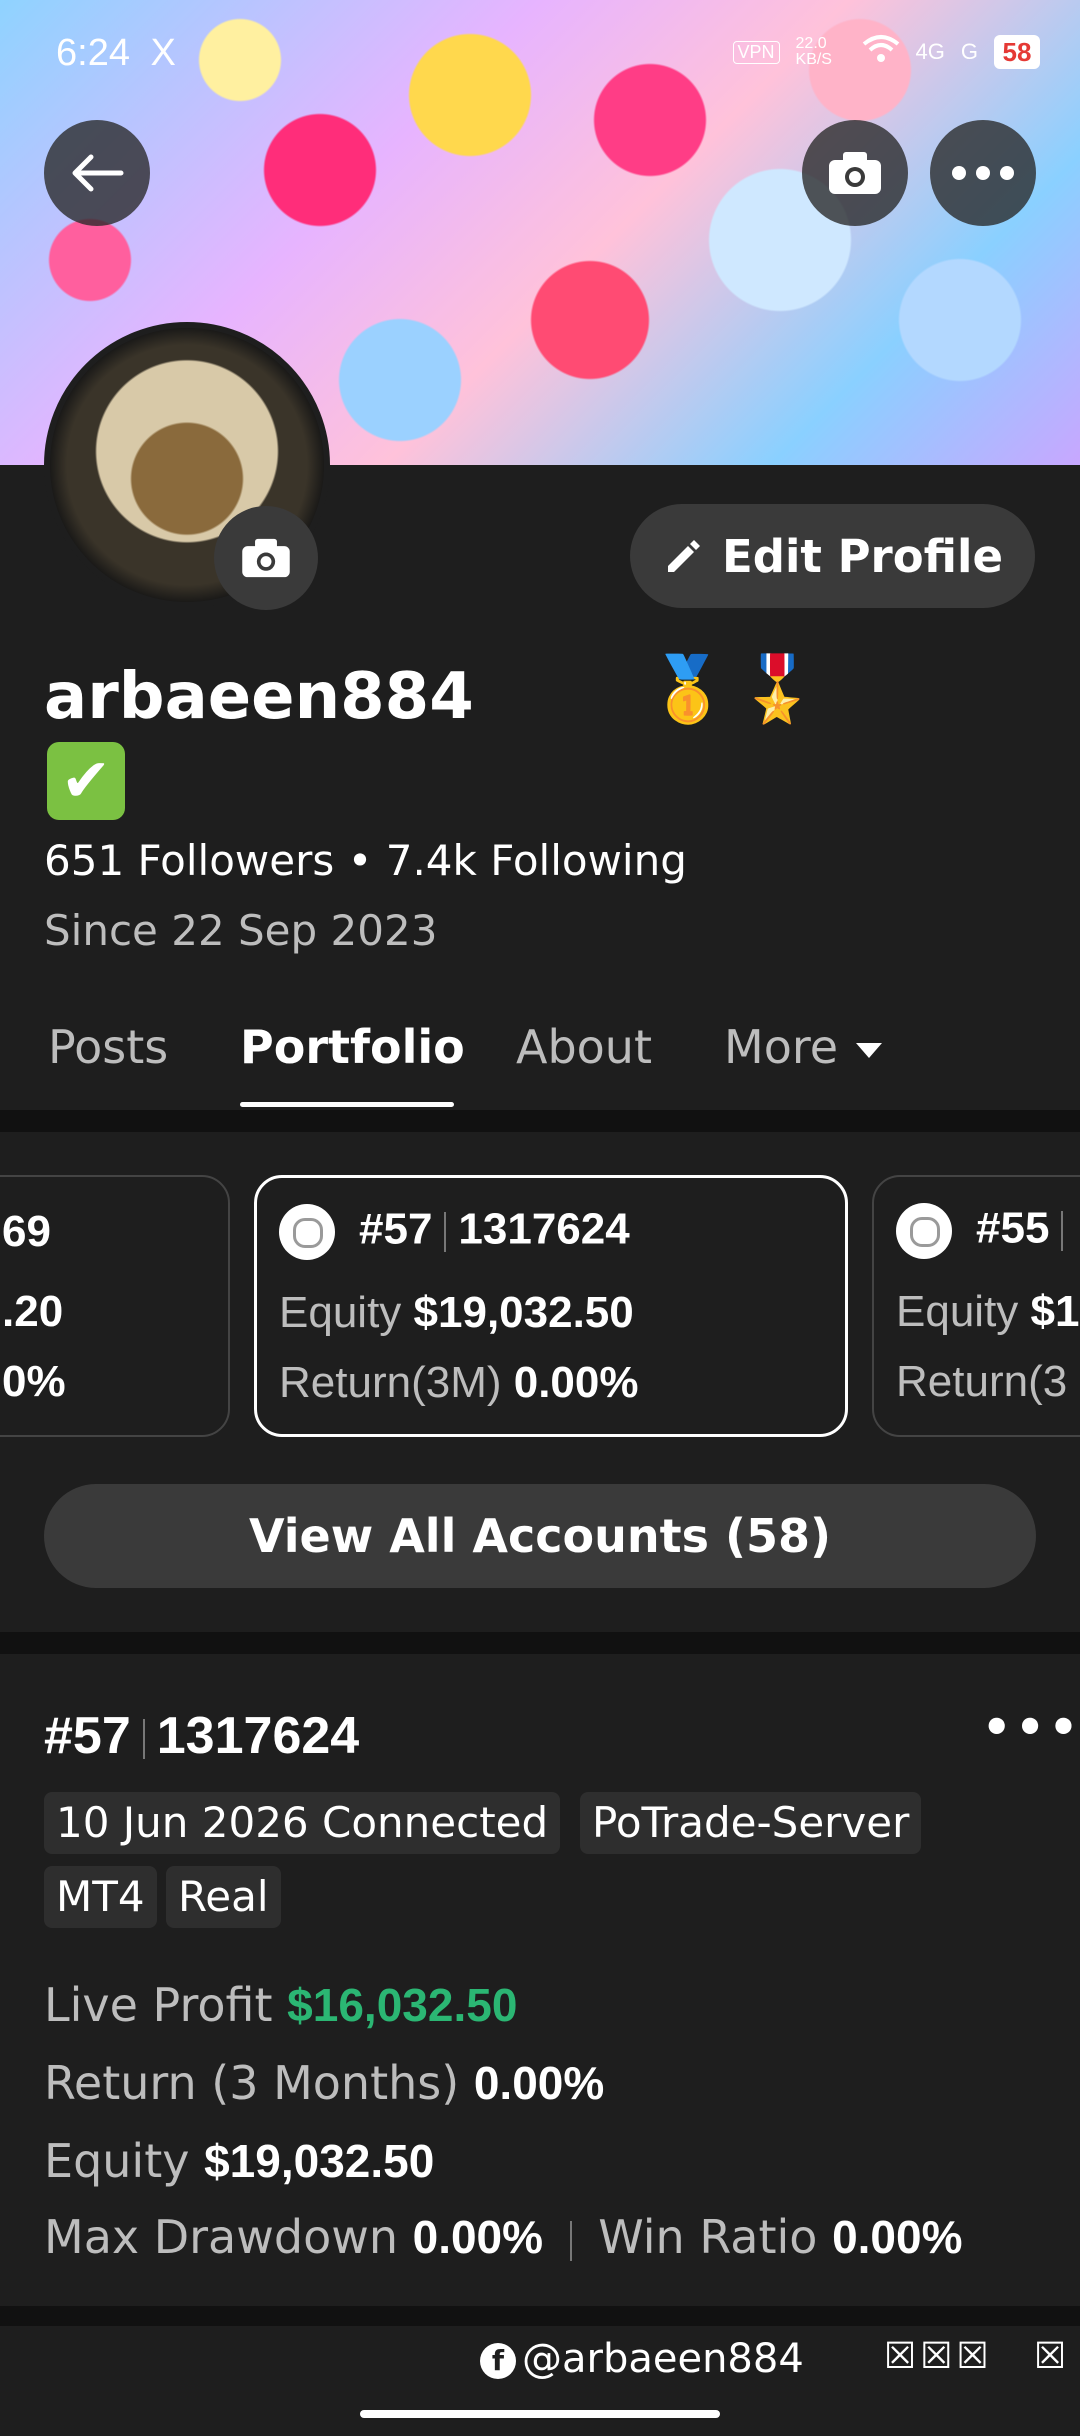  Describe the element at coordinates (930, 51) in the screenshot. I see `signal-icon-4g: 4G` at that location.